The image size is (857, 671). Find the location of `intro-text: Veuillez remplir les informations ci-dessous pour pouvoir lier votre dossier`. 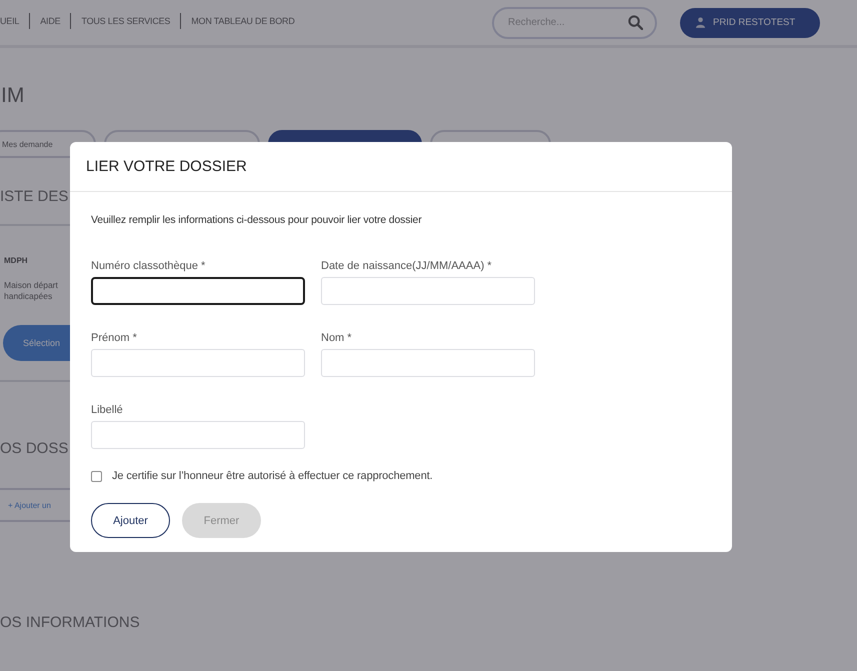

intro-text: Veuillez remplir les informations ci-dessous pour pouvoir lier votre dossier is located at coordinates (256, 220).